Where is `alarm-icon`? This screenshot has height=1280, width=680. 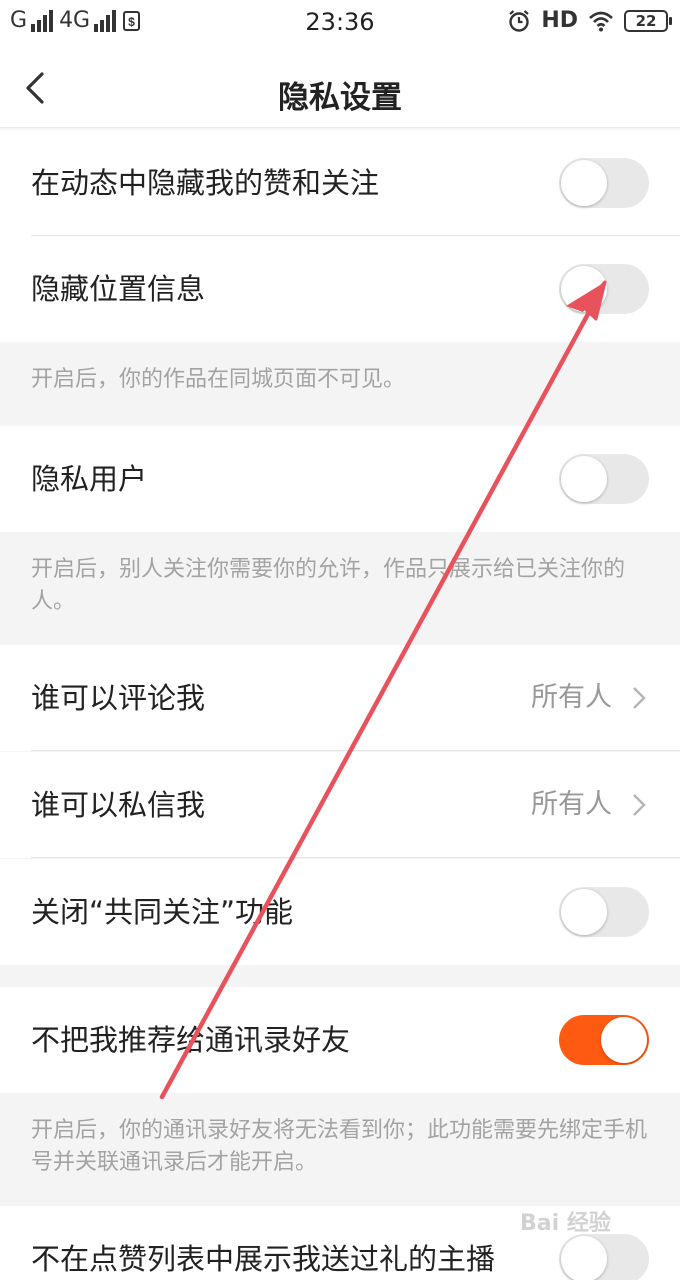 alarm-icon is located at coordinates (519, 20).